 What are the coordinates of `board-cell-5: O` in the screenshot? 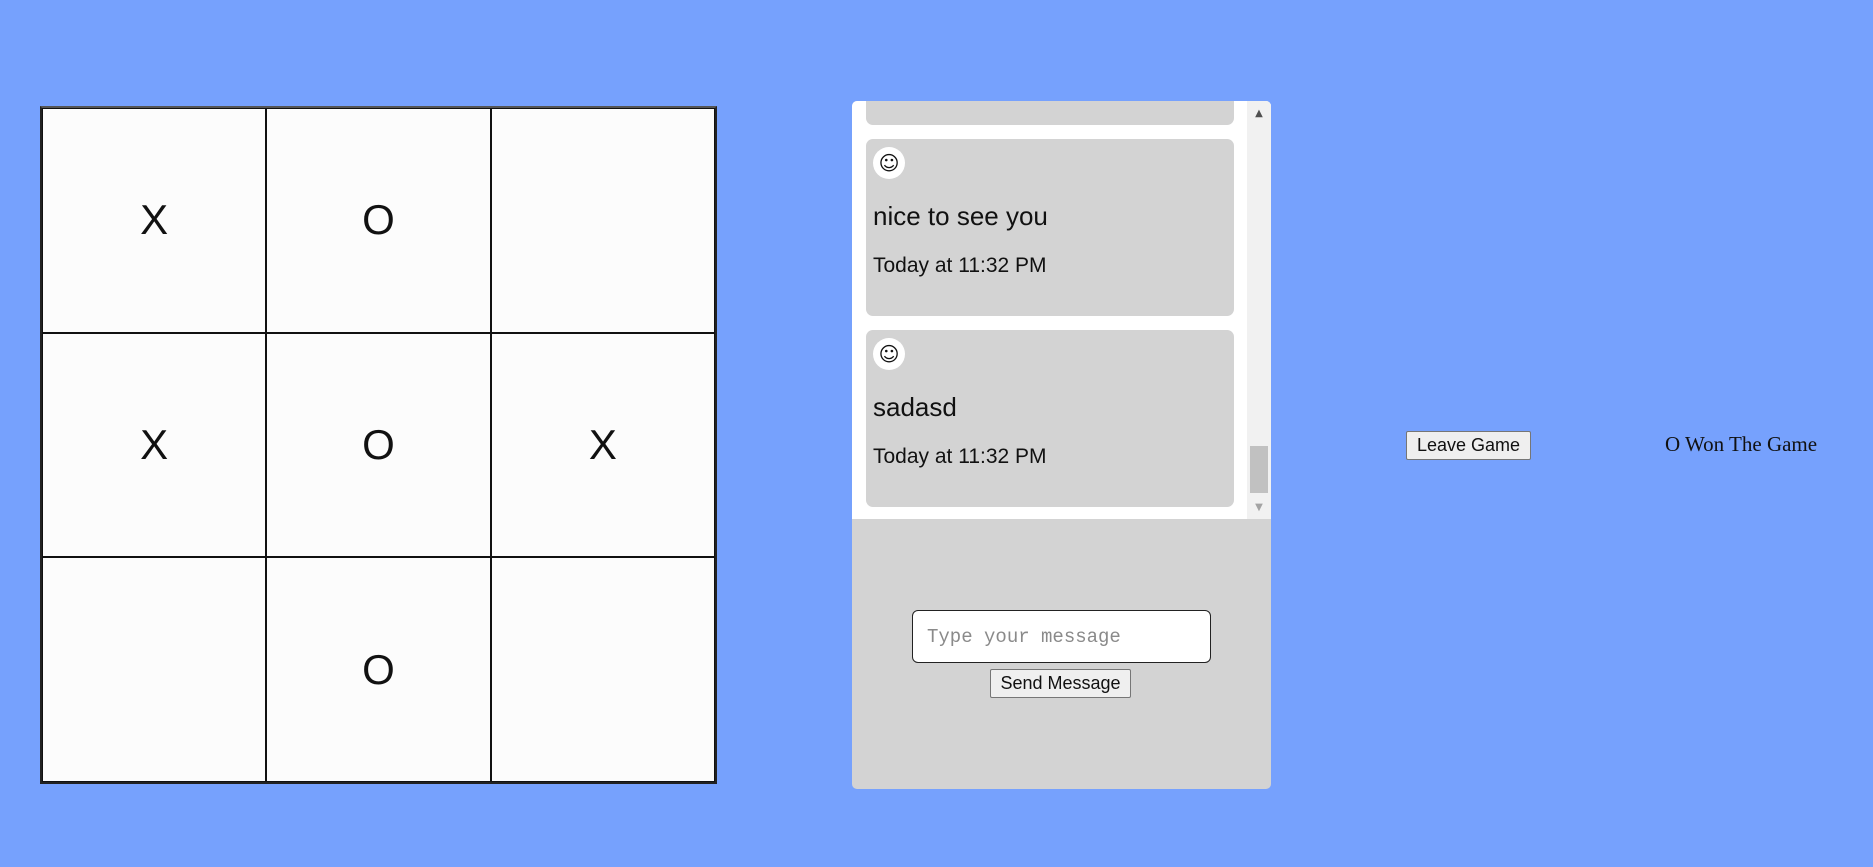 It's located at (378, 445).